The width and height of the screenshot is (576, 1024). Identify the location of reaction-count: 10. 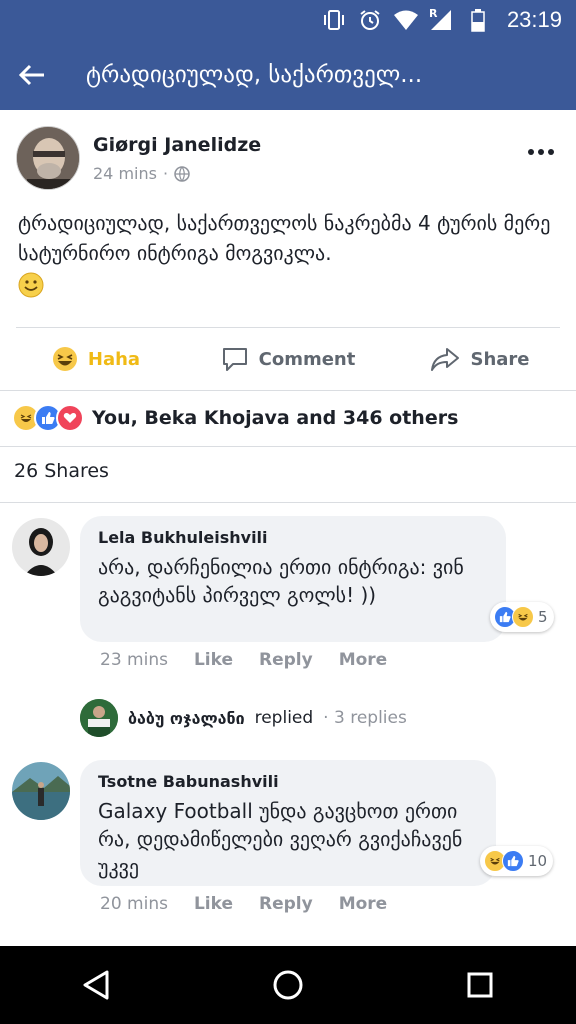
(538, 861).